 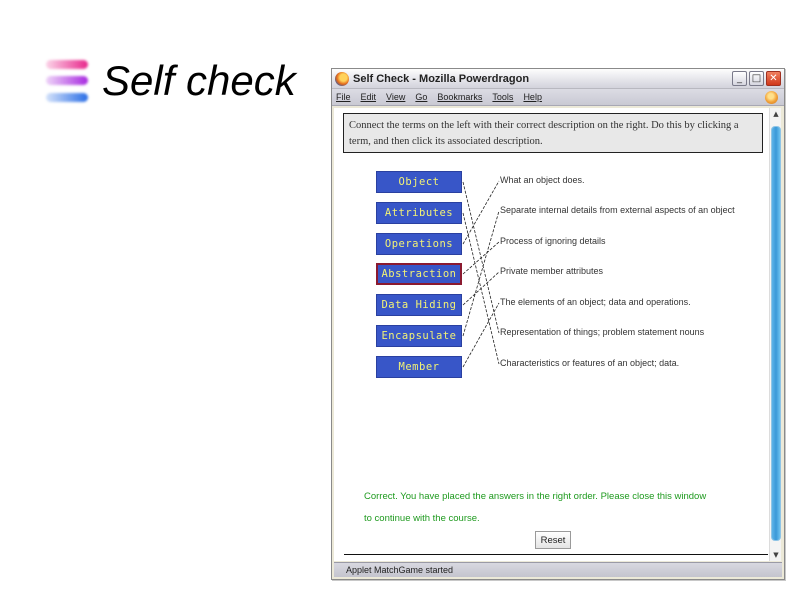 What do you see at coordinates (395, 97) in the screenshot?
I see `menu-view: View` at bounding box center [395, 97].